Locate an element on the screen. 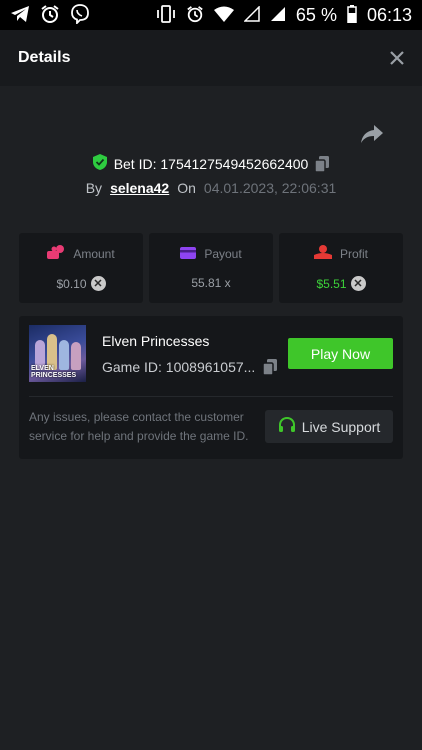 Image resolution: width=422 pixels, height=750 pixels. stat-card-payout: Payout 55.81 x is located at coordinates (211, 268).